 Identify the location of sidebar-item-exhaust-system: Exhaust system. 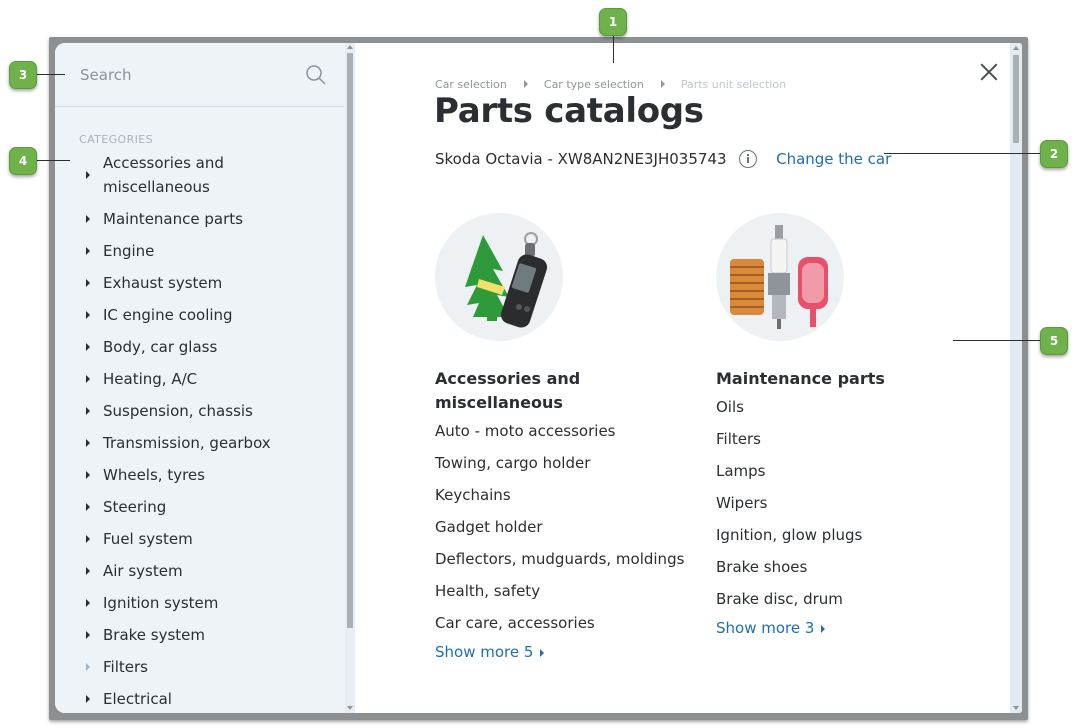
(200, 283).